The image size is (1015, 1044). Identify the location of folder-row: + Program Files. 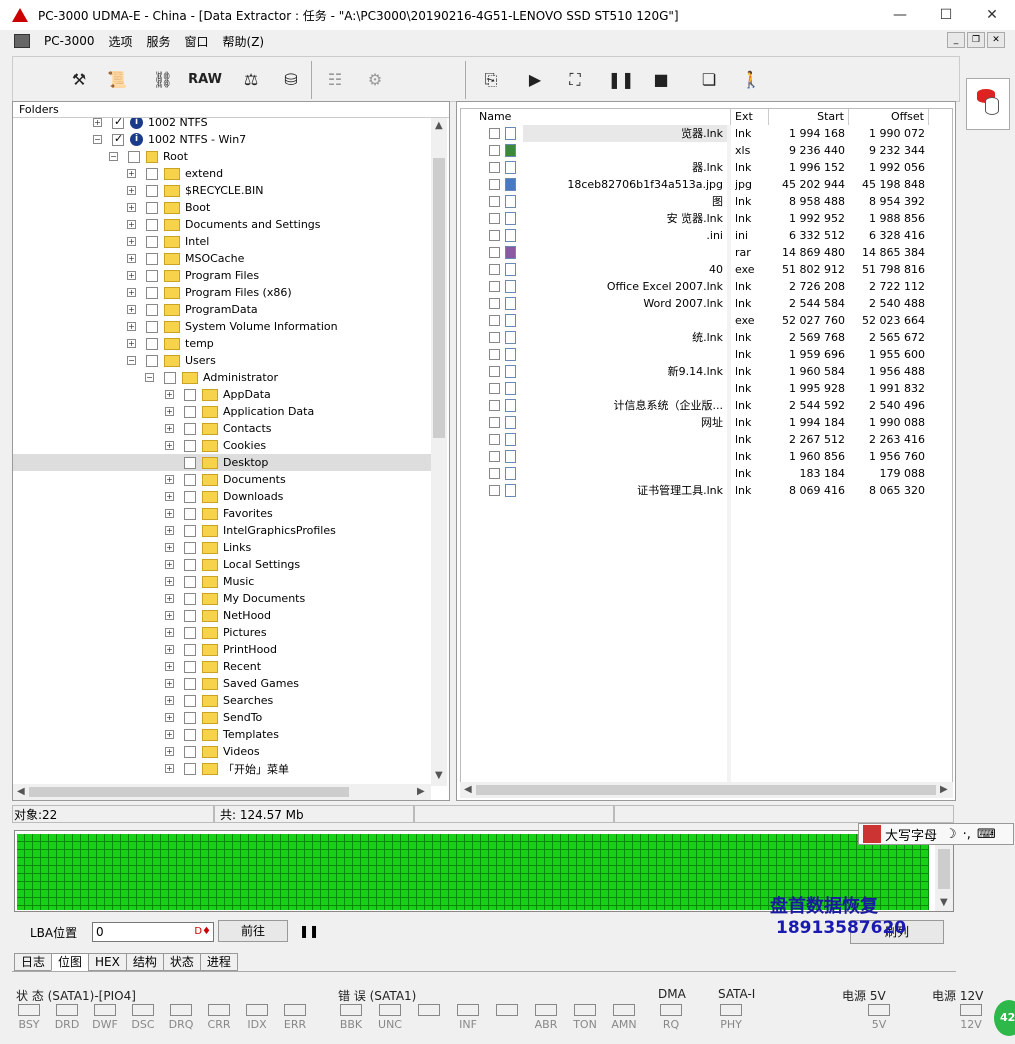
(222, 275).